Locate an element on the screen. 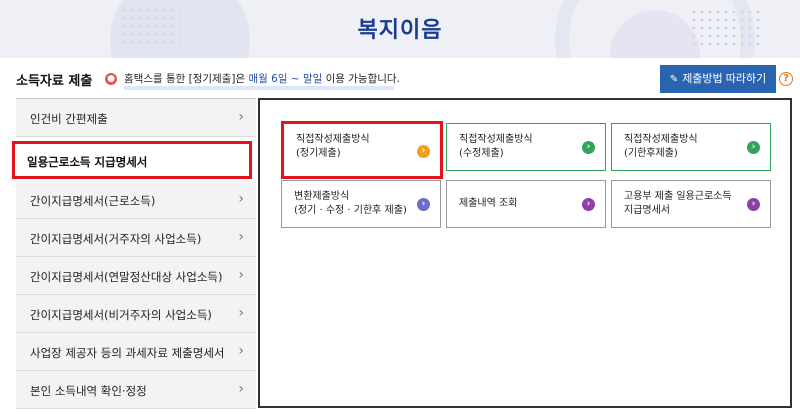 The height and width of the screenshot is (415, 800). card-title: 제출내역 조회 is located at coordinates (488, 203).